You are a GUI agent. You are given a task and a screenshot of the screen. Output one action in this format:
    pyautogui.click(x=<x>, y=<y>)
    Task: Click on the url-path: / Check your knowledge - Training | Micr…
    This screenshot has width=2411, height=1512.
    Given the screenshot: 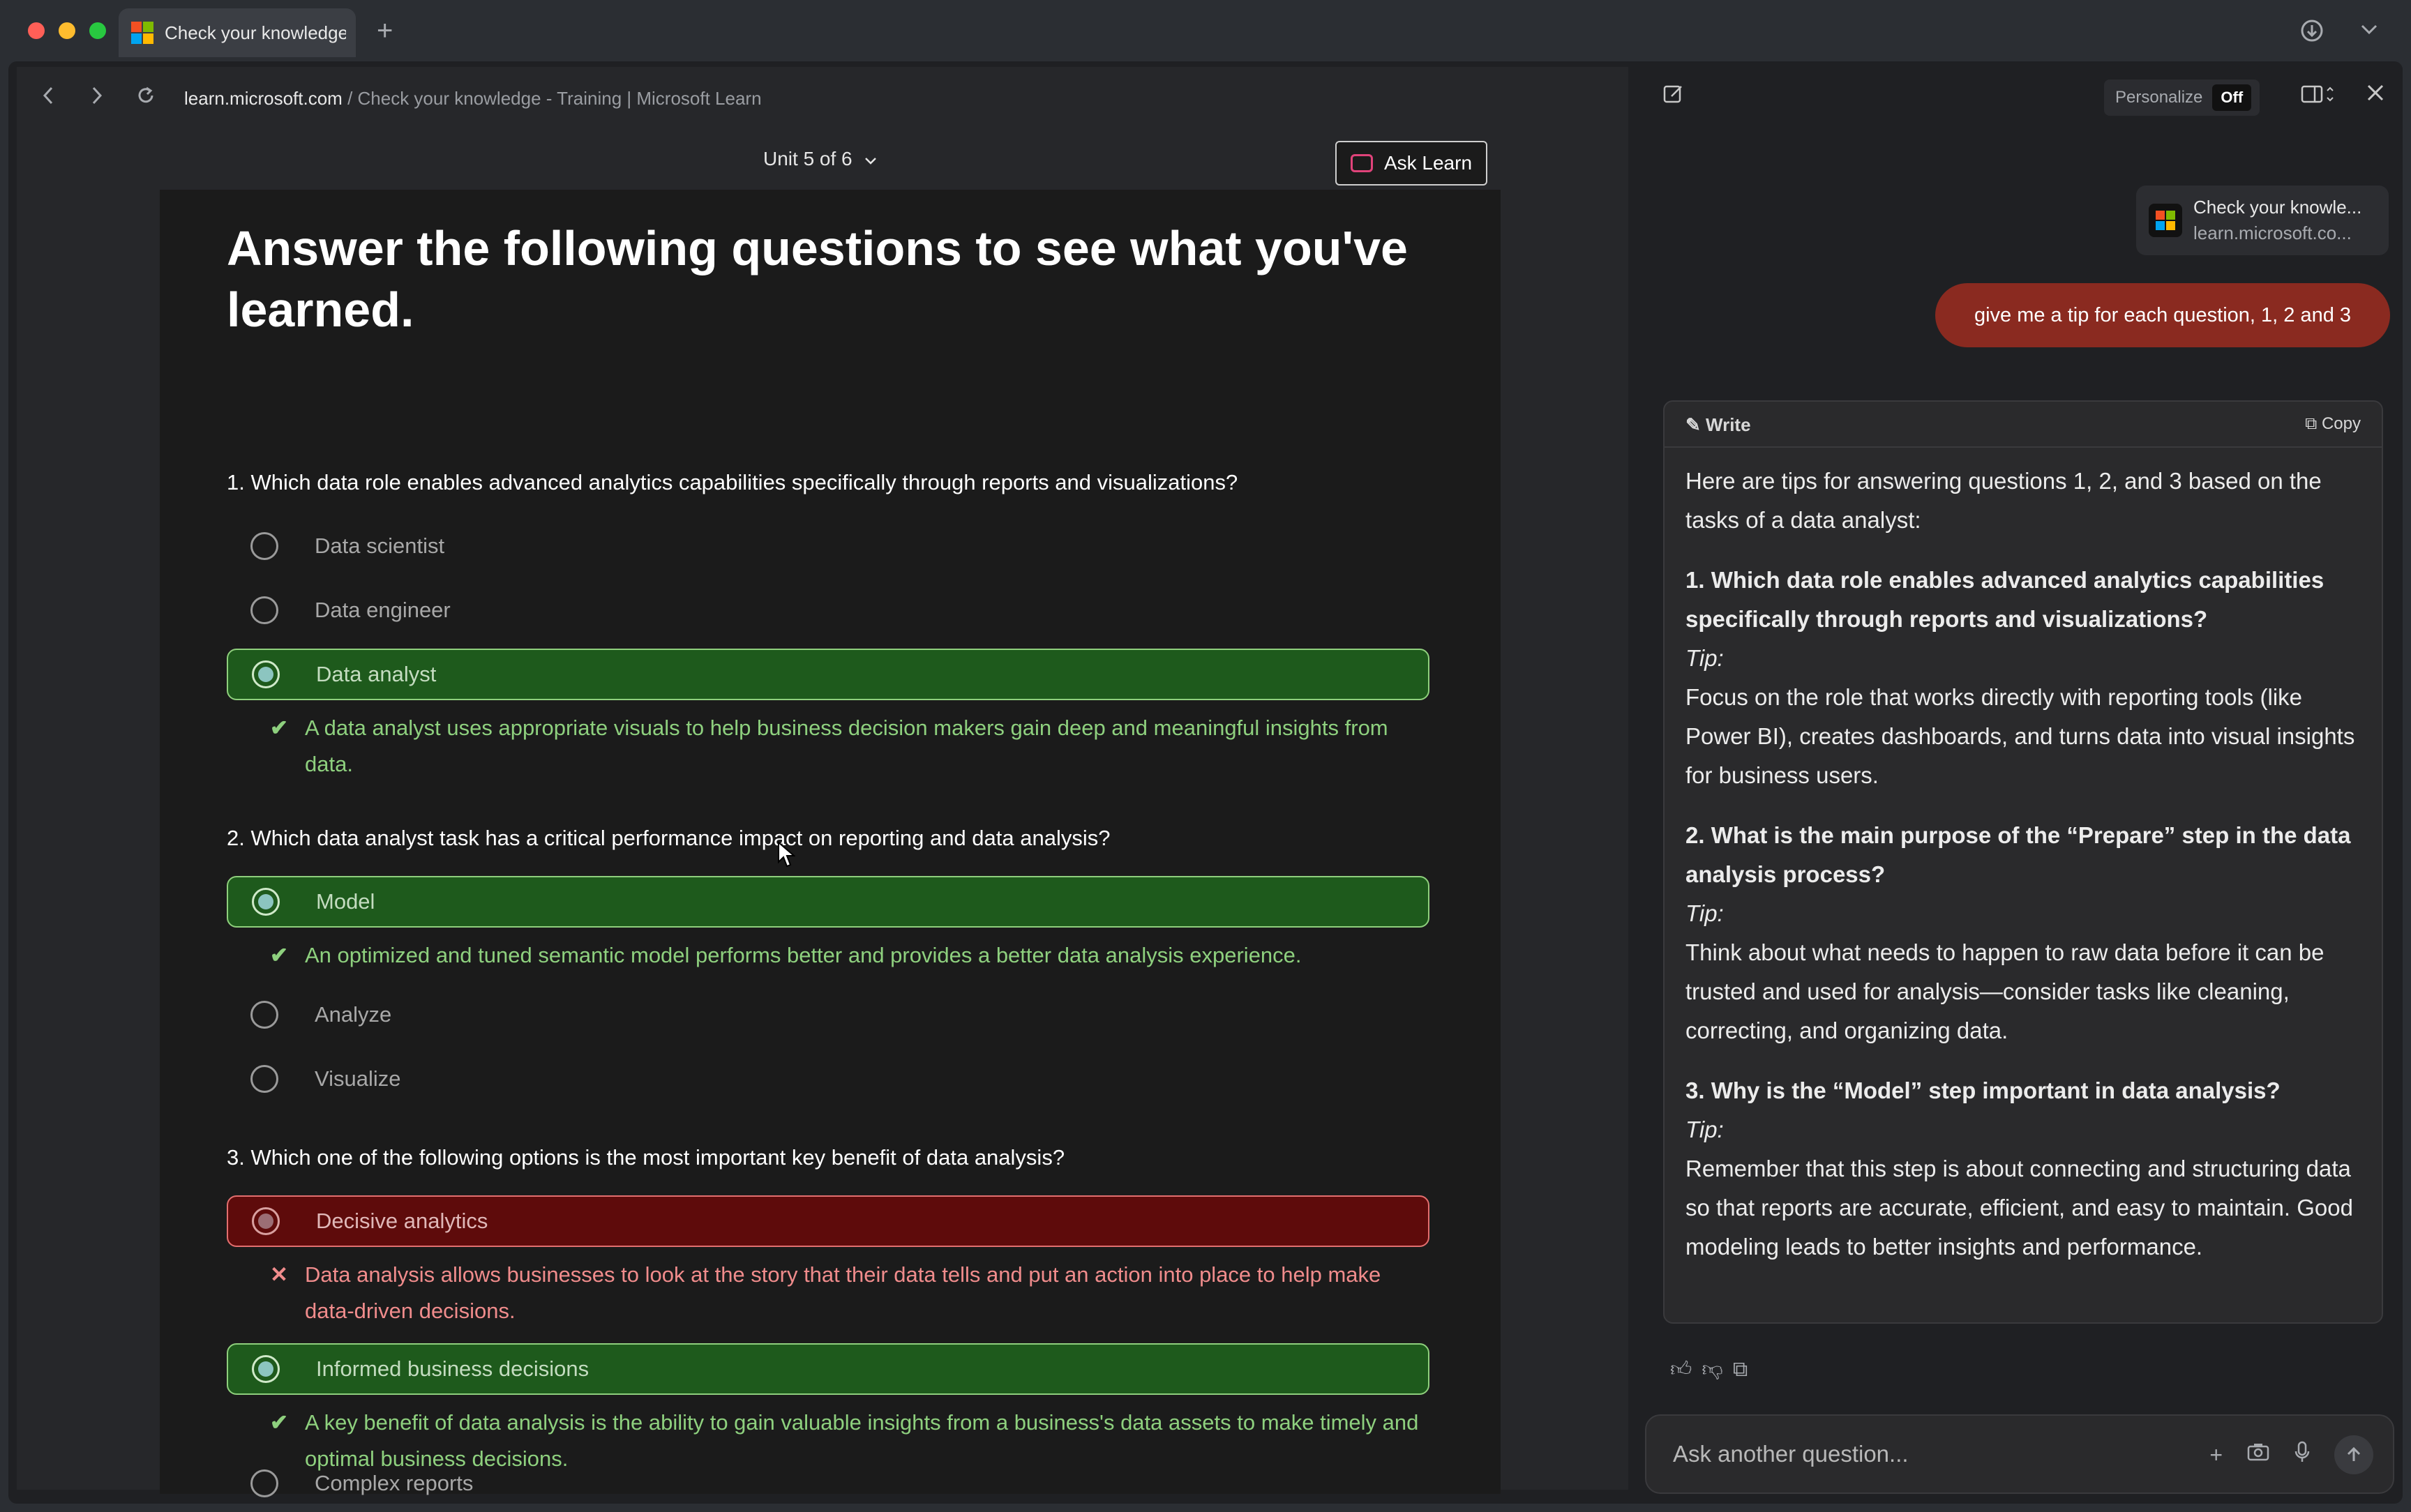 What is the action you would take?
    pyautogui.click(x=552, y=98)
    